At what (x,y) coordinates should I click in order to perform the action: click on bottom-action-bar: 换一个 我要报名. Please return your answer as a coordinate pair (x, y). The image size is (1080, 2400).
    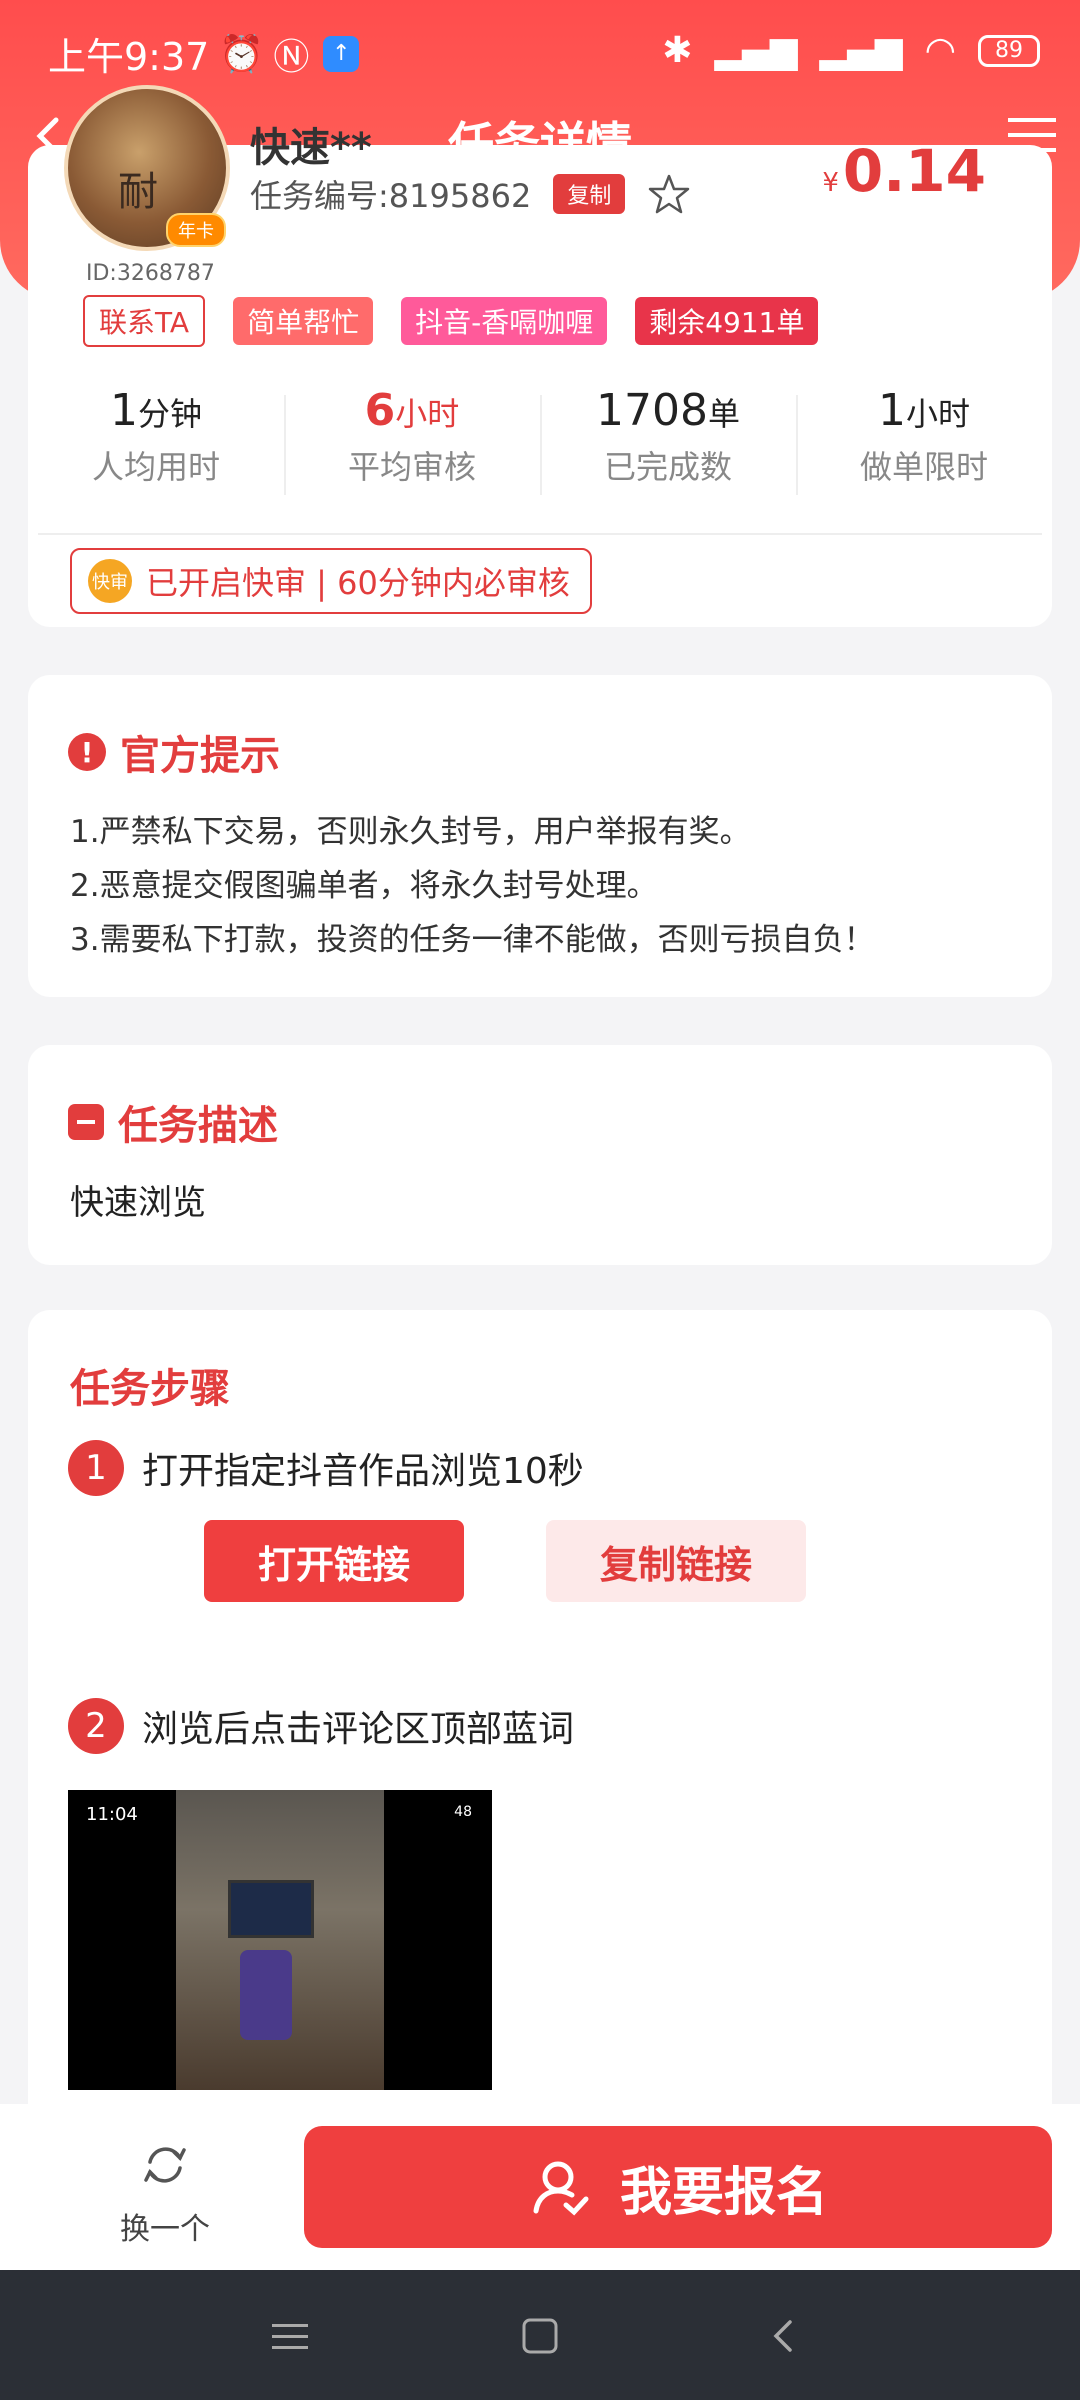
    Looking at the image, I should click on (540, 2187).